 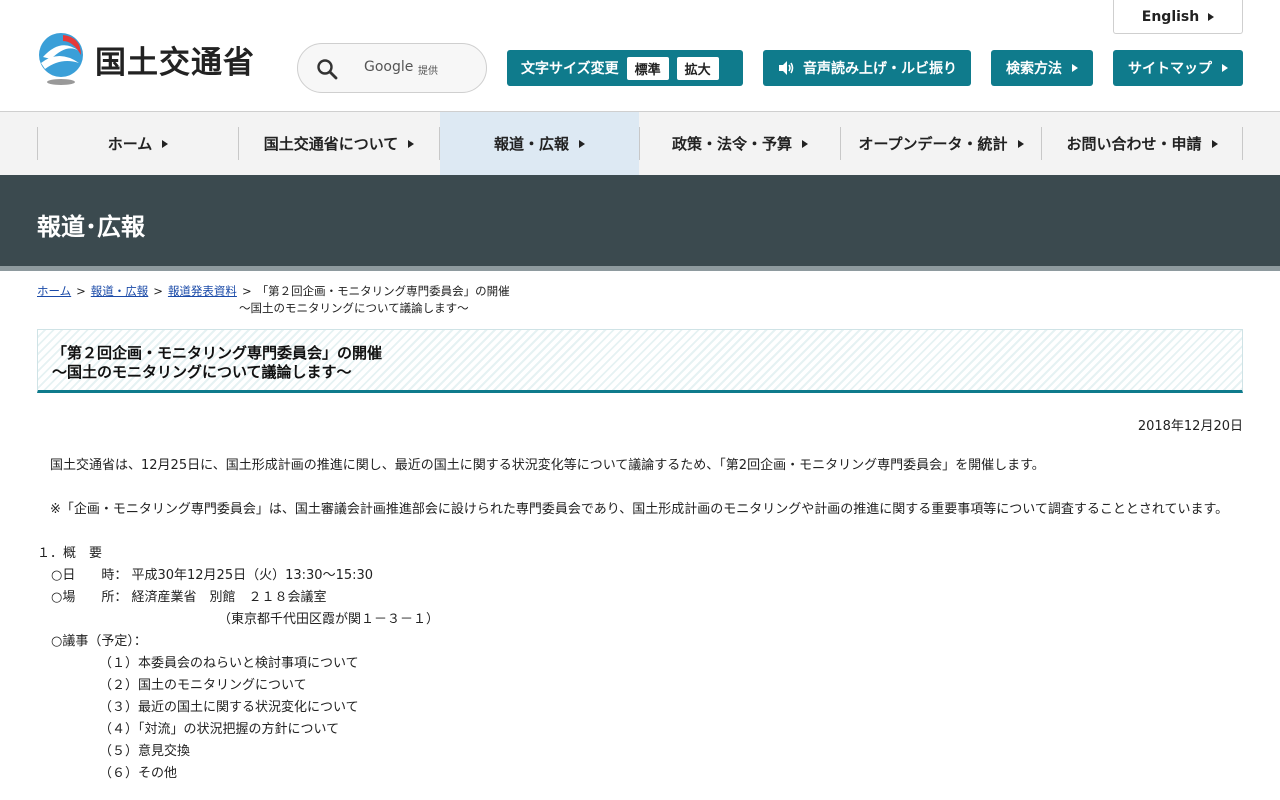 What do you see at coordinates (331, 144) in the screenshot?
I see `nav-item-label: 国土交通省について` at bounding box center [331, 144].